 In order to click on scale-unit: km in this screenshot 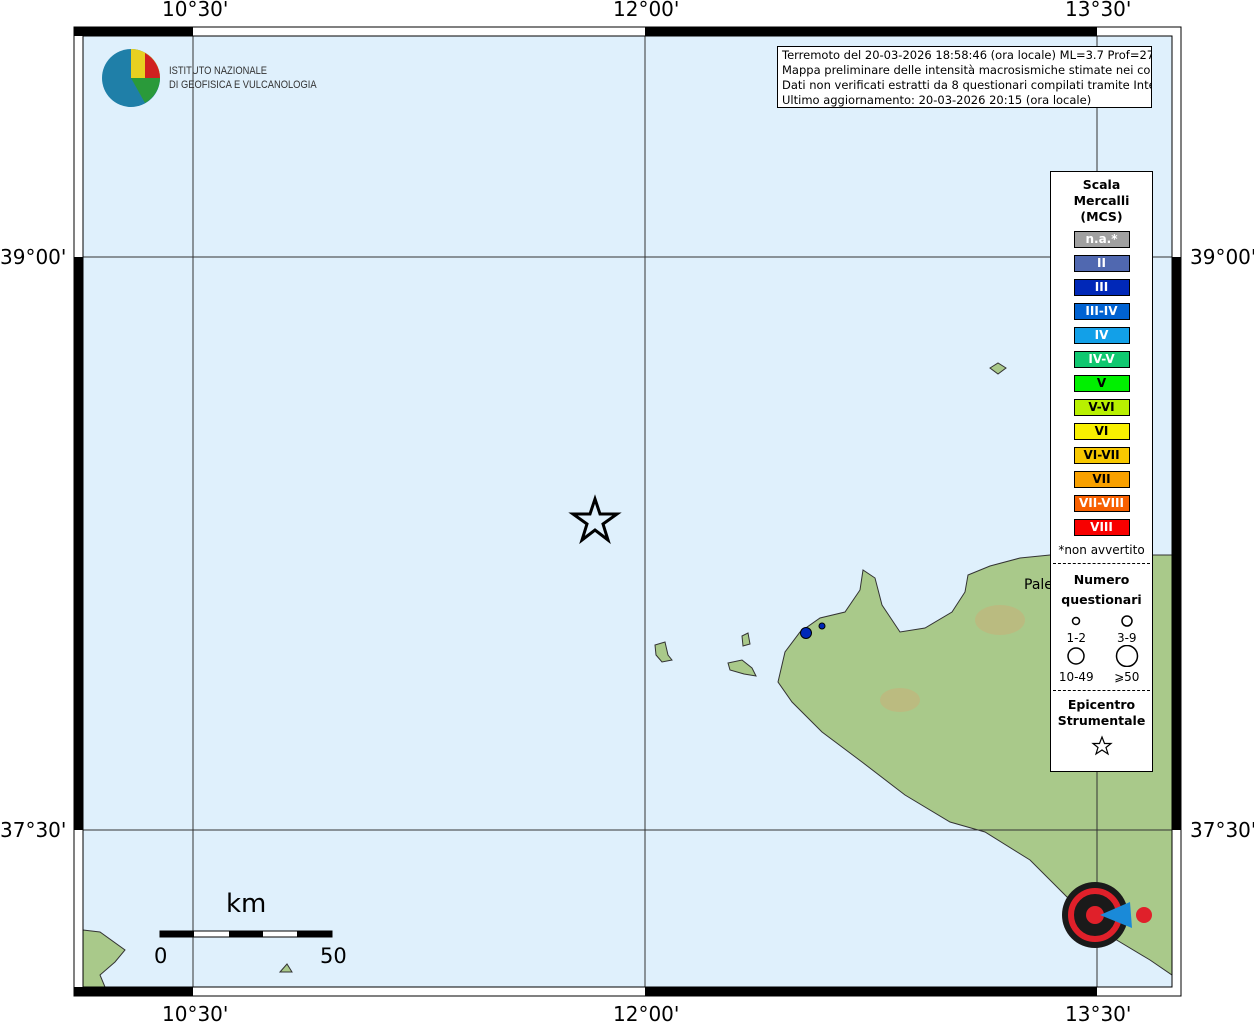, I will do `click(246, 904)`.